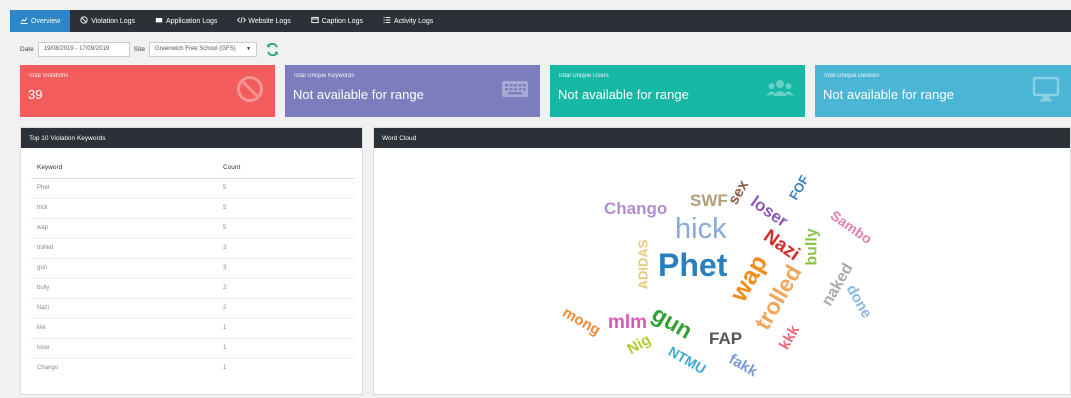 This screenshot has width=1071, height=398. Describe the element at coordinates (780, 88) in the screenshot. I see `users-icon` at that location.